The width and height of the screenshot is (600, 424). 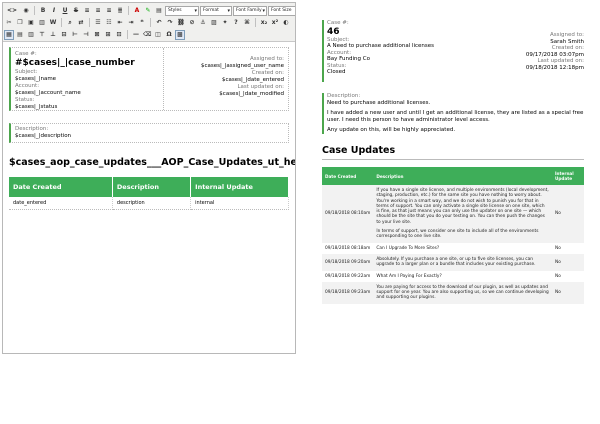 I want to click on text-color-icon: A, so click(x=137, y=11).